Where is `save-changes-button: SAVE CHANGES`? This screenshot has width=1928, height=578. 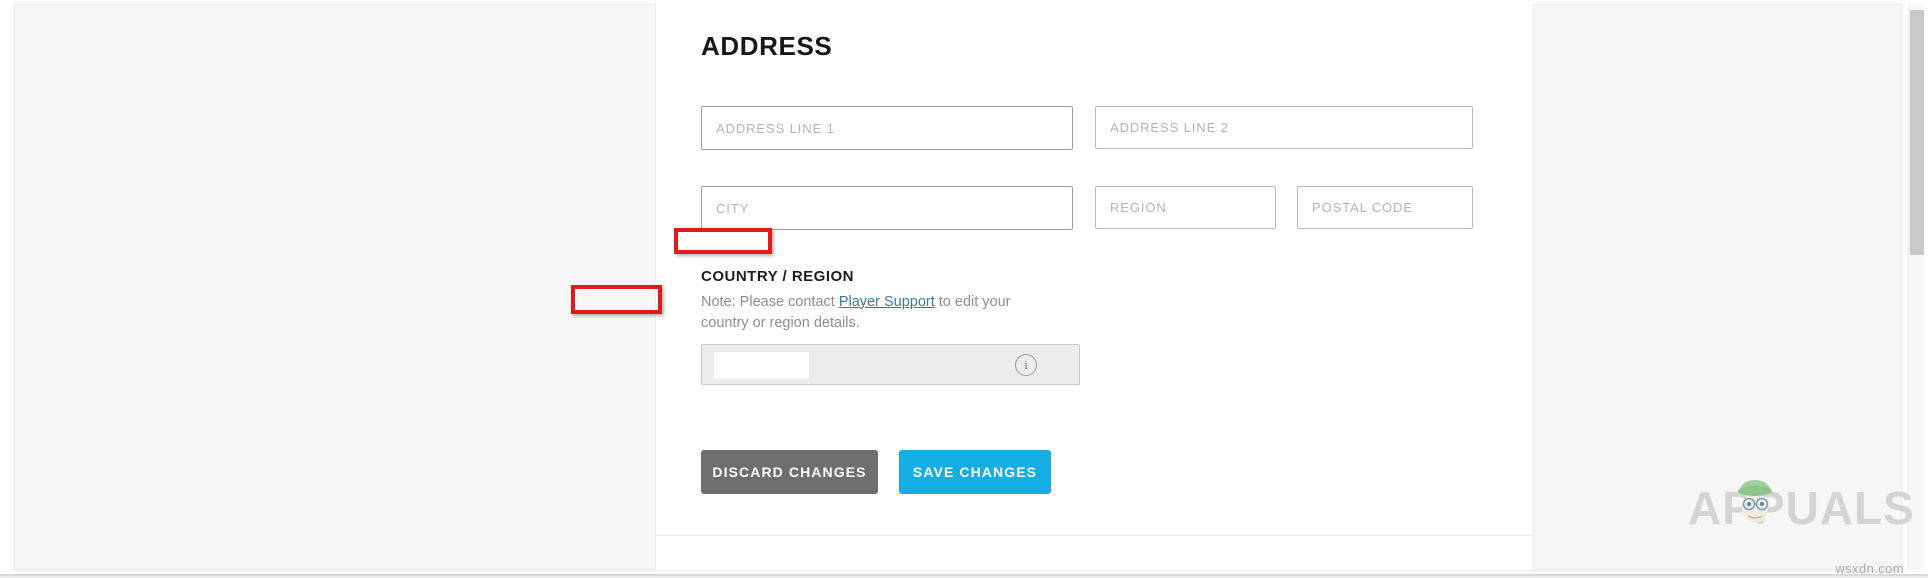 save-changes-button: SAVE CHANGES is located at coordinates (975, 472).